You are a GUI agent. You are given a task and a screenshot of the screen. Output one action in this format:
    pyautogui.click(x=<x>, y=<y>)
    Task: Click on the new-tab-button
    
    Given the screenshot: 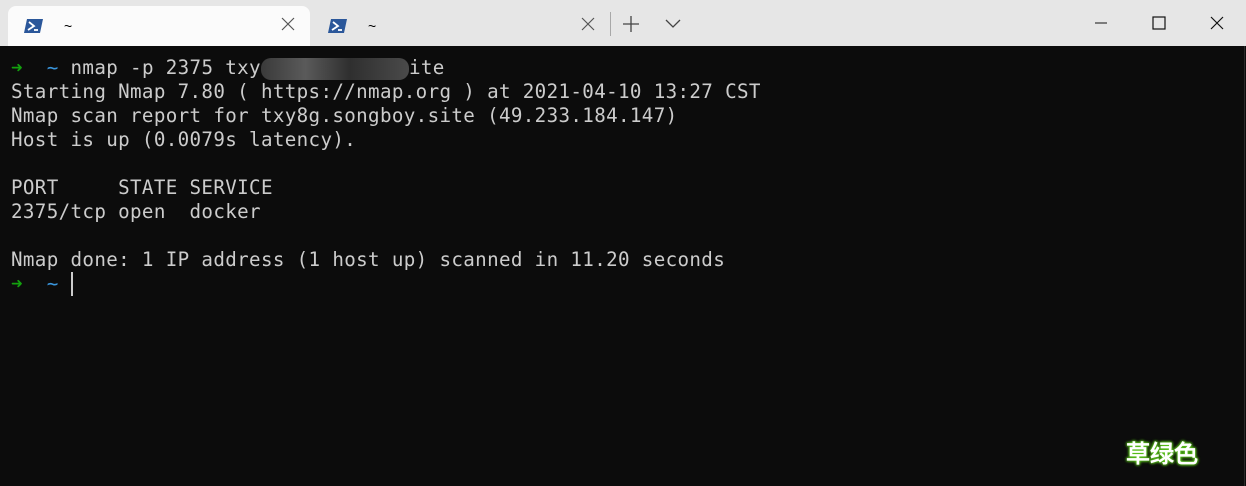 What is the action you would take?
    pyautogui.click(x=631, y=24)
    